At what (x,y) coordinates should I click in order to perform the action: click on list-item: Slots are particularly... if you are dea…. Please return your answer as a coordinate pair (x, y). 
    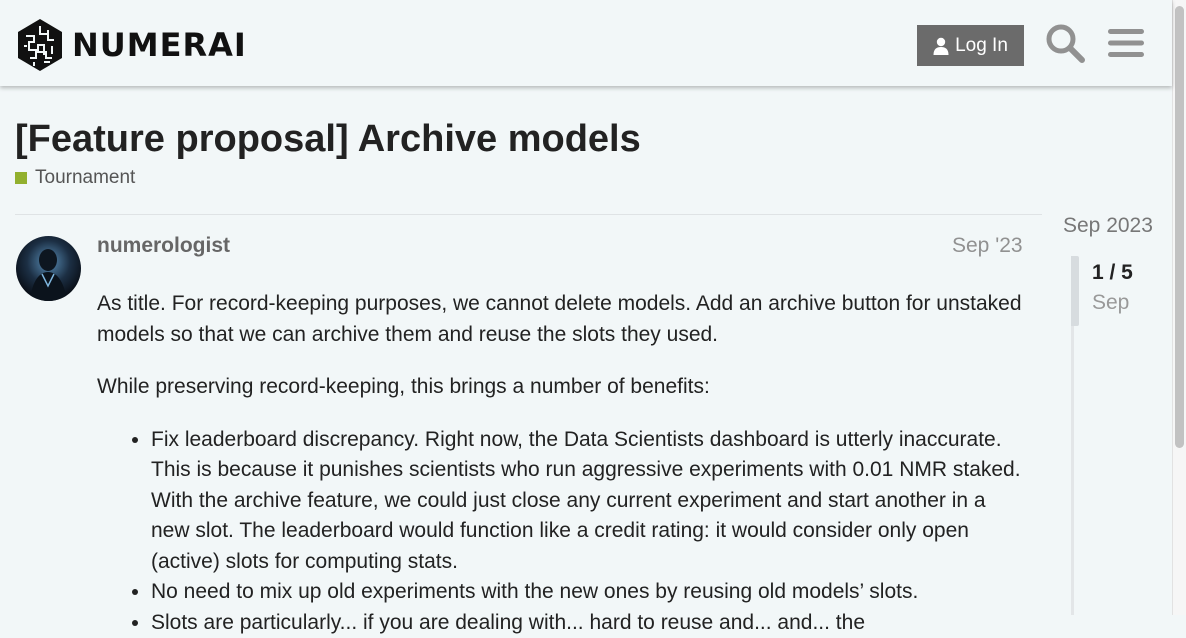
    Looking at the image, I should click on (589, 623).